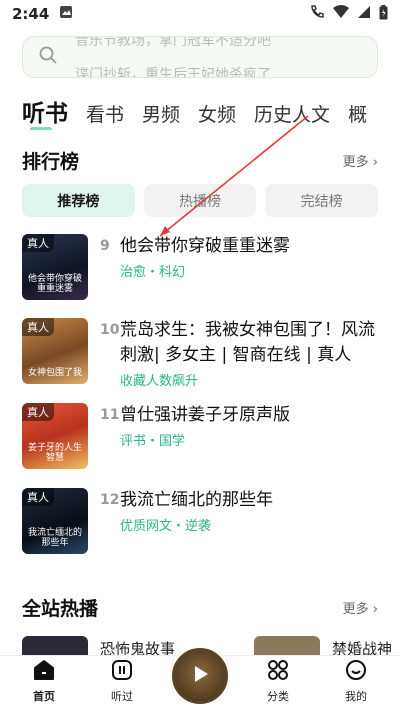 The width and height of the screenshot is (400, 711). What do you see at coordinates (356, 696) in the screenshot?
I see `nav-profile-label: 我的` at bounding box center [356, 696].